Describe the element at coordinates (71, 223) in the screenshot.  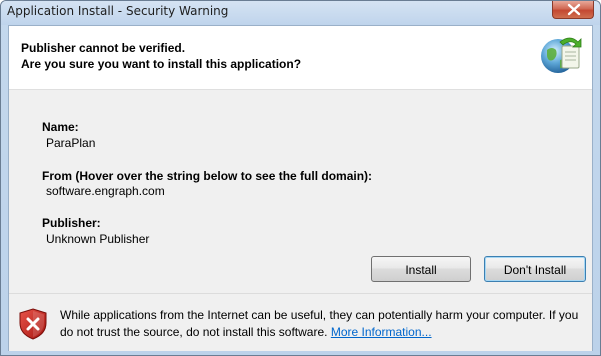
I see `publisher-label: Publisher:` at that location.